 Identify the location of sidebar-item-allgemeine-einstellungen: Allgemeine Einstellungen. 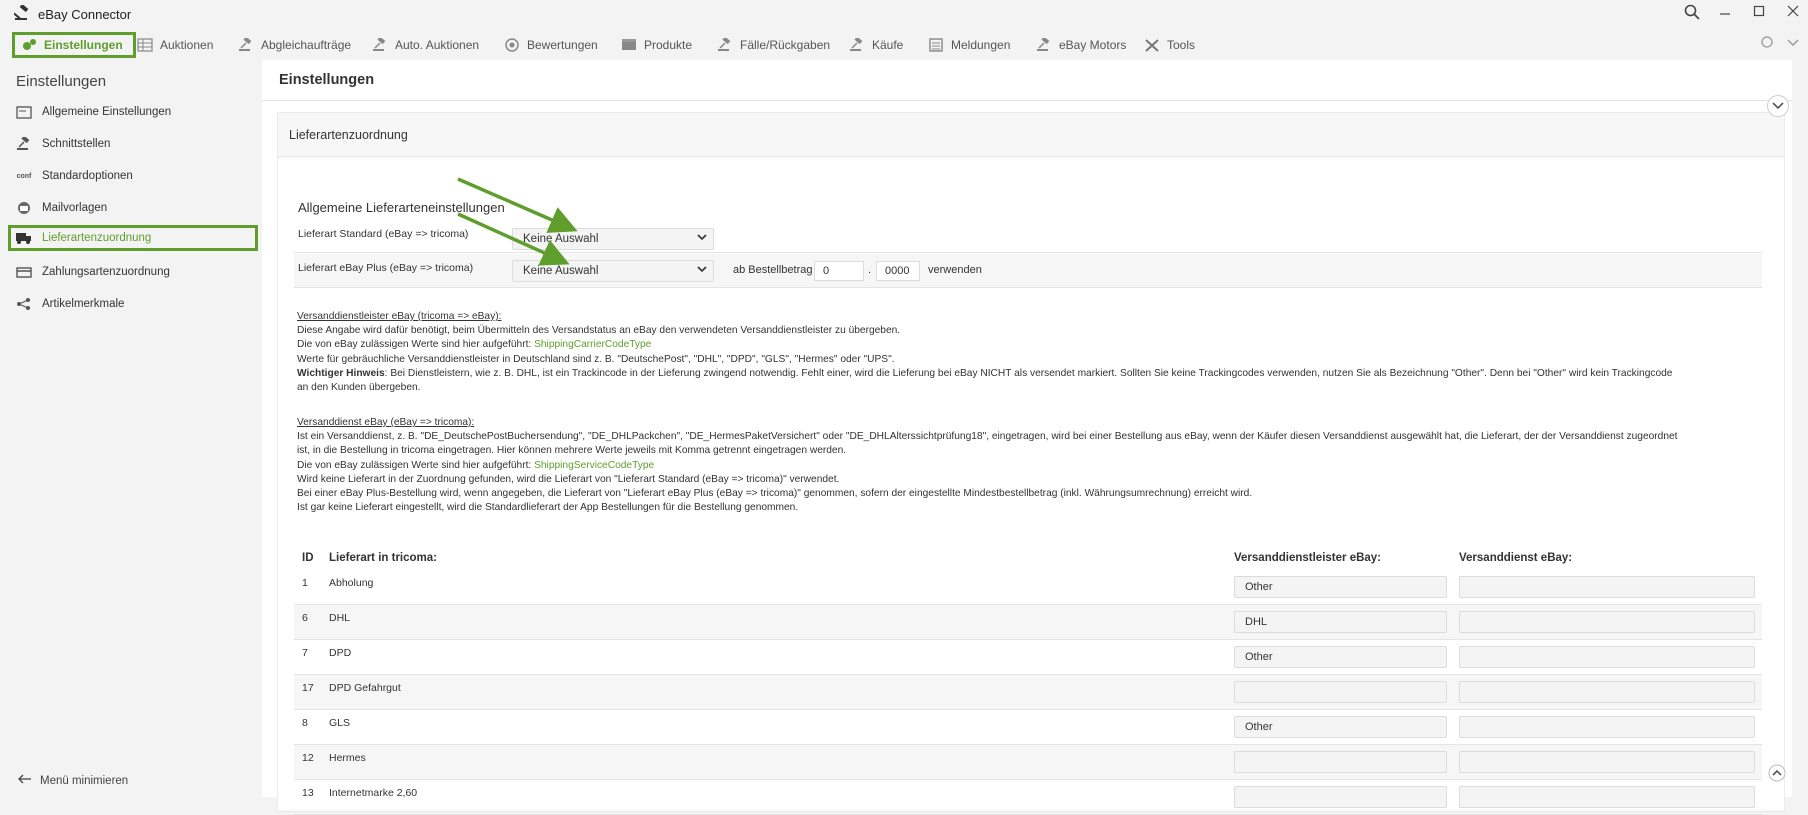
(134, 112).